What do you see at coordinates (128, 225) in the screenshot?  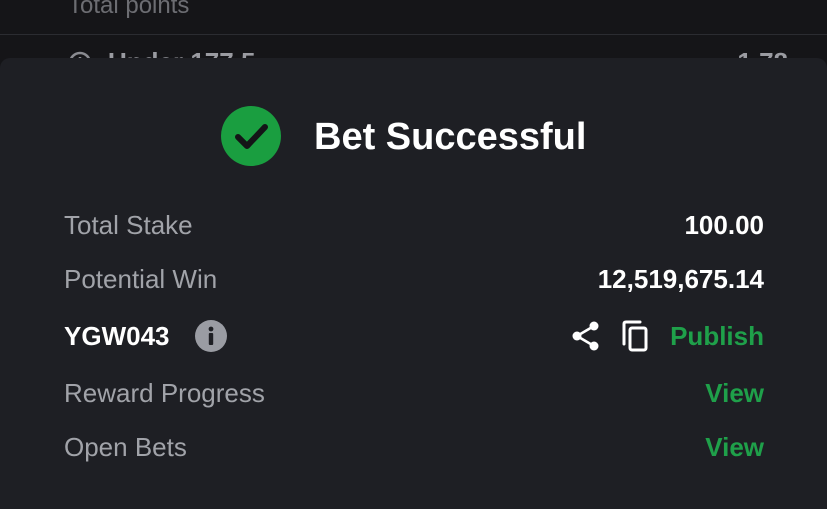 I see `total-stake-label: Total Stake` at bounding box center [128, 225].